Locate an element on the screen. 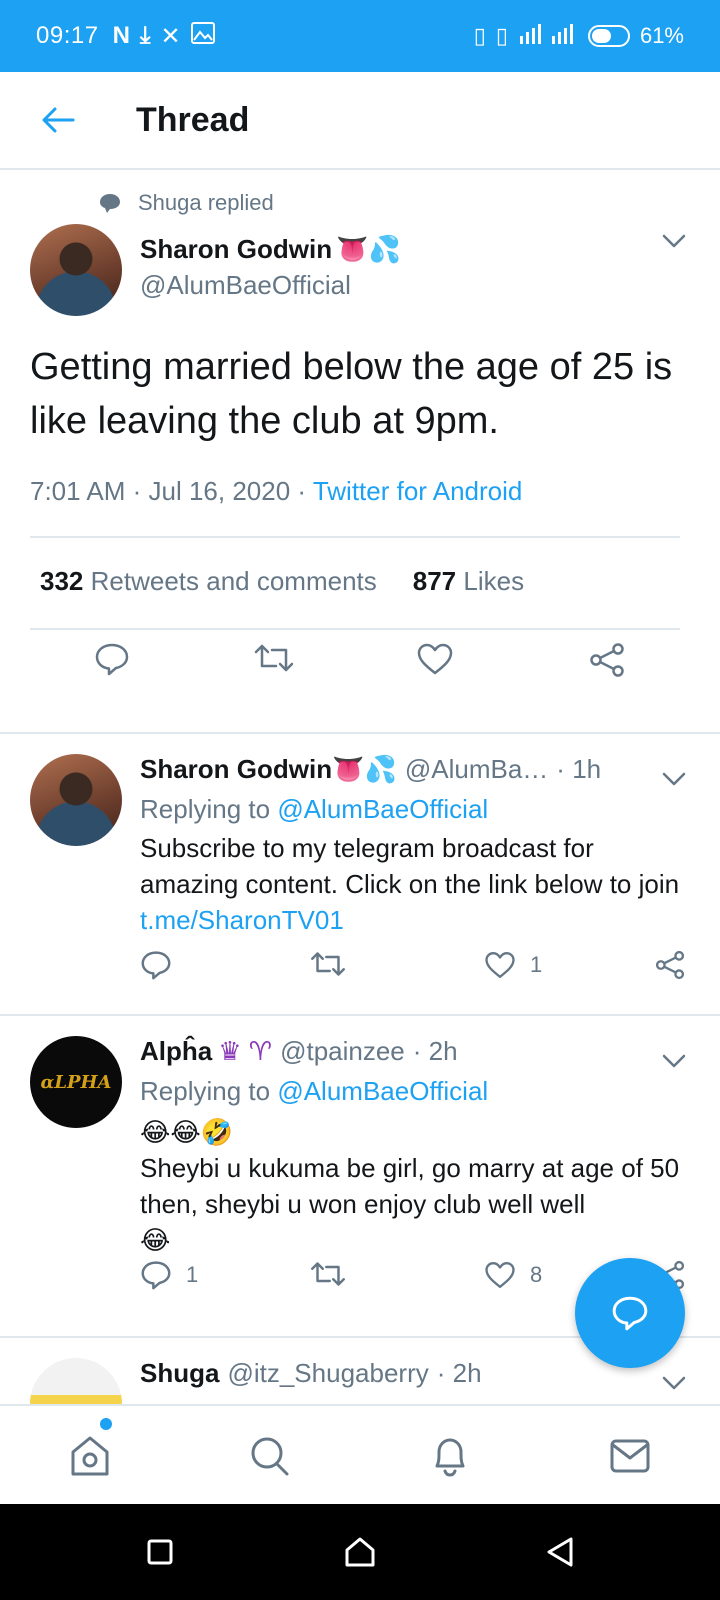 The width and height of the screenshot is (720, 1600). reply-button: 1 is located at coordinates (169, 1275).